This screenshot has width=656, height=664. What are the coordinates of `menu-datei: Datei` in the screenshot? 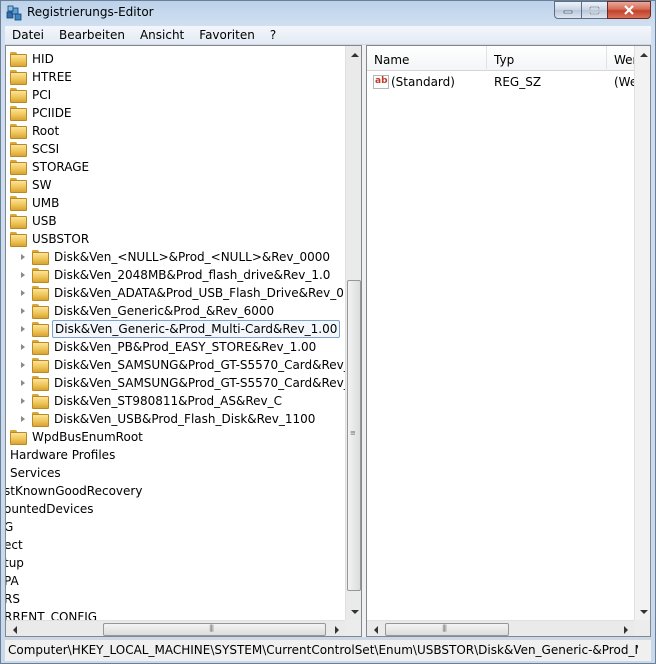 It's located at (28, 35).